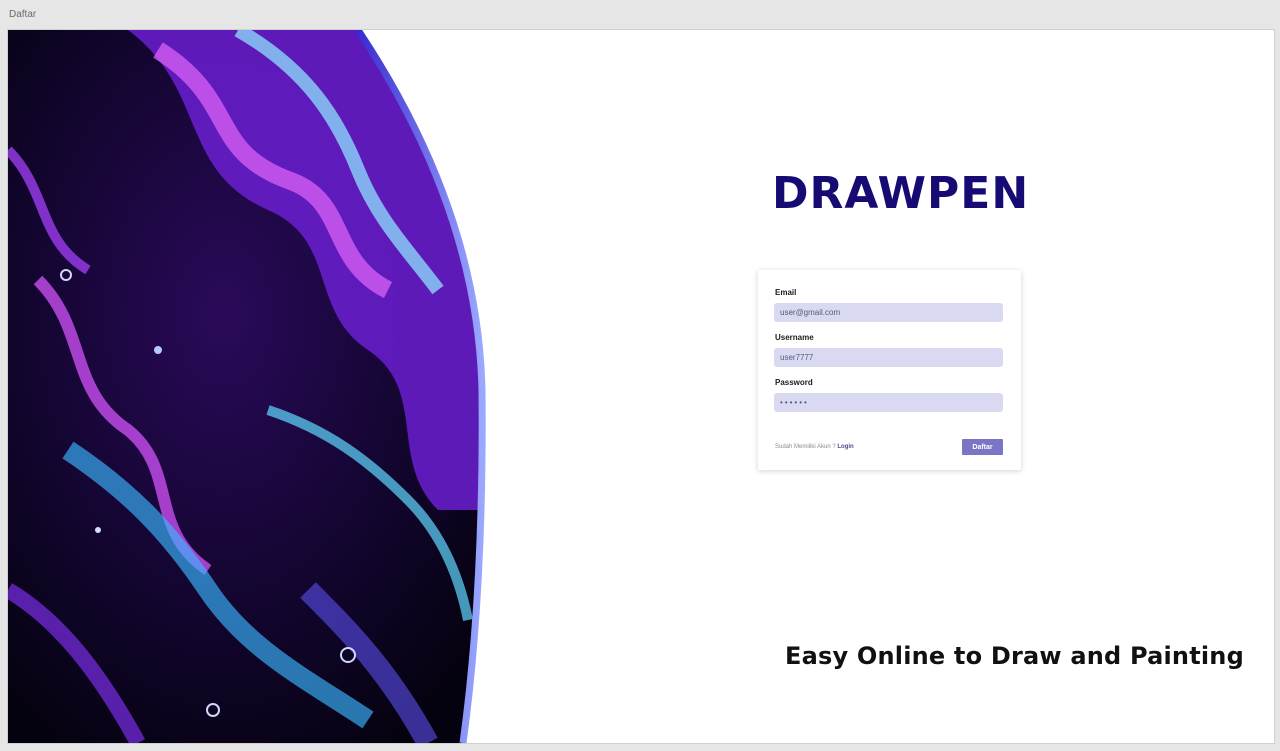 The height and width of the screenshot is (751, 1280). I want to click on username-label: Username, so click(794, 337).